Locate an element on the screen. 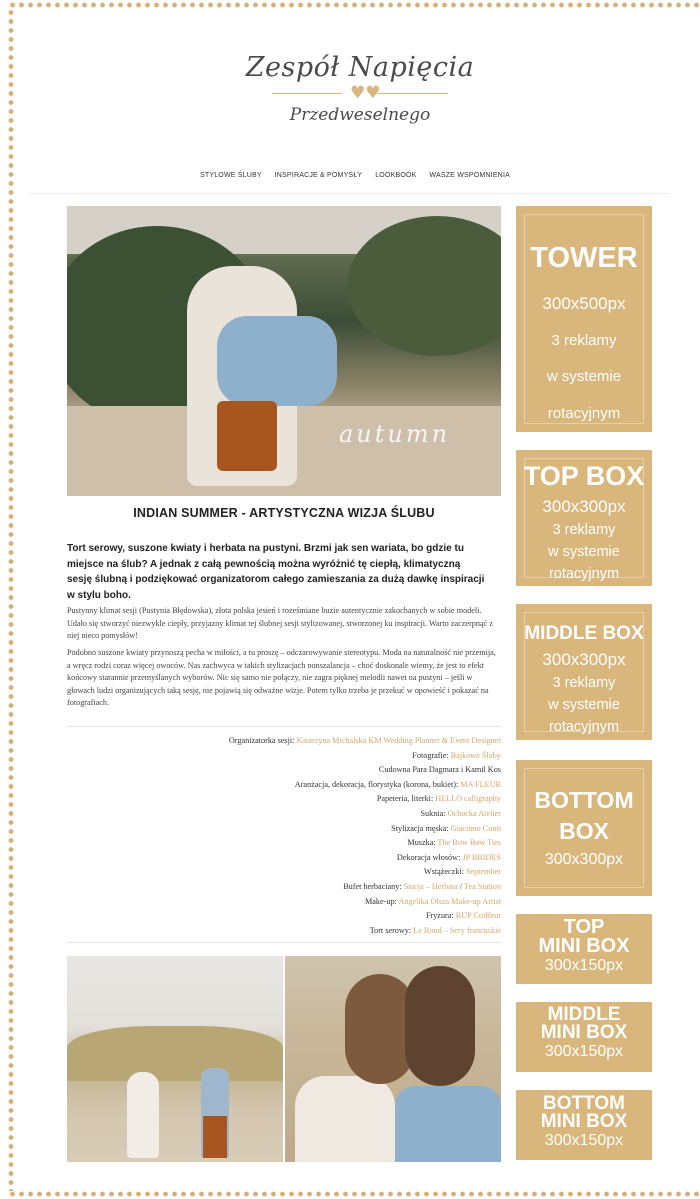 This screenshot has width=700, height=1199. gallery-photo-couple-walking is located at coordinates (175, 1059).